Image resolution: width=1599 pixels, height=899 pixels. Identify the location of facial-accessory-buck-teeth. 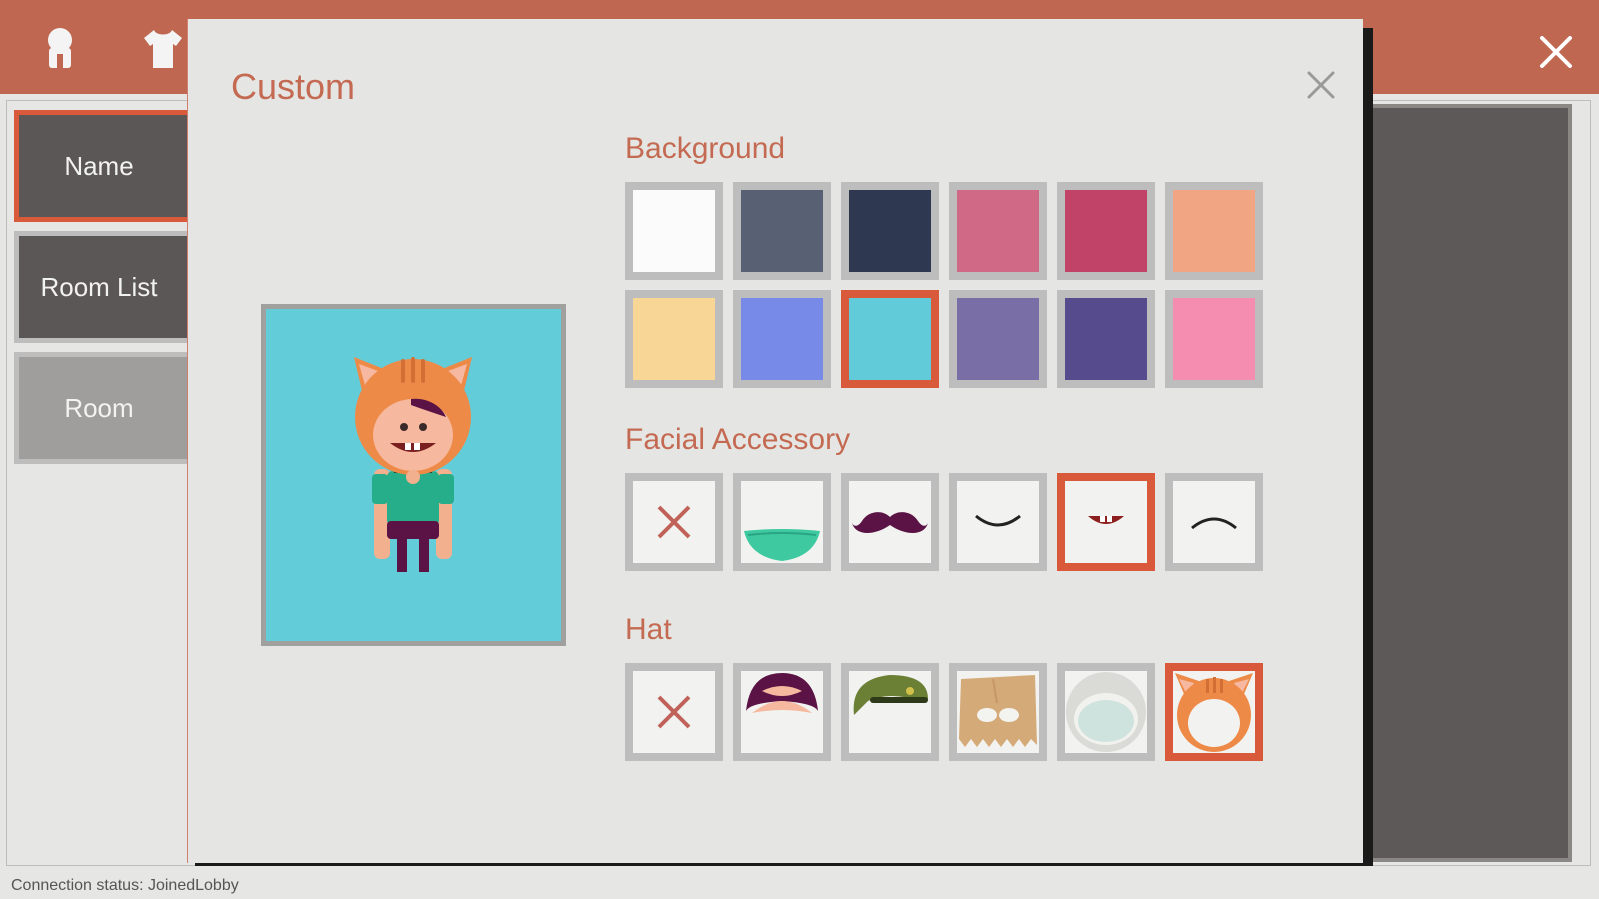
(1106, 522).